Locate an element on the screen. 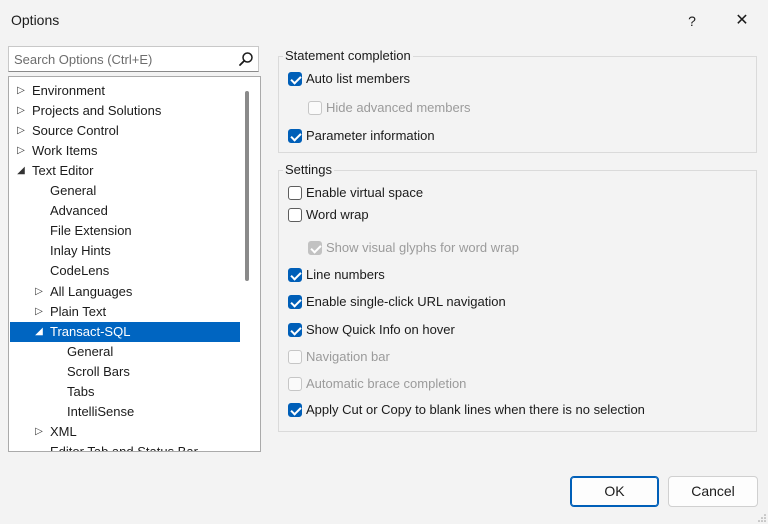  tree-item-environment: ▷ Environment is located at coordinates (125, 91).